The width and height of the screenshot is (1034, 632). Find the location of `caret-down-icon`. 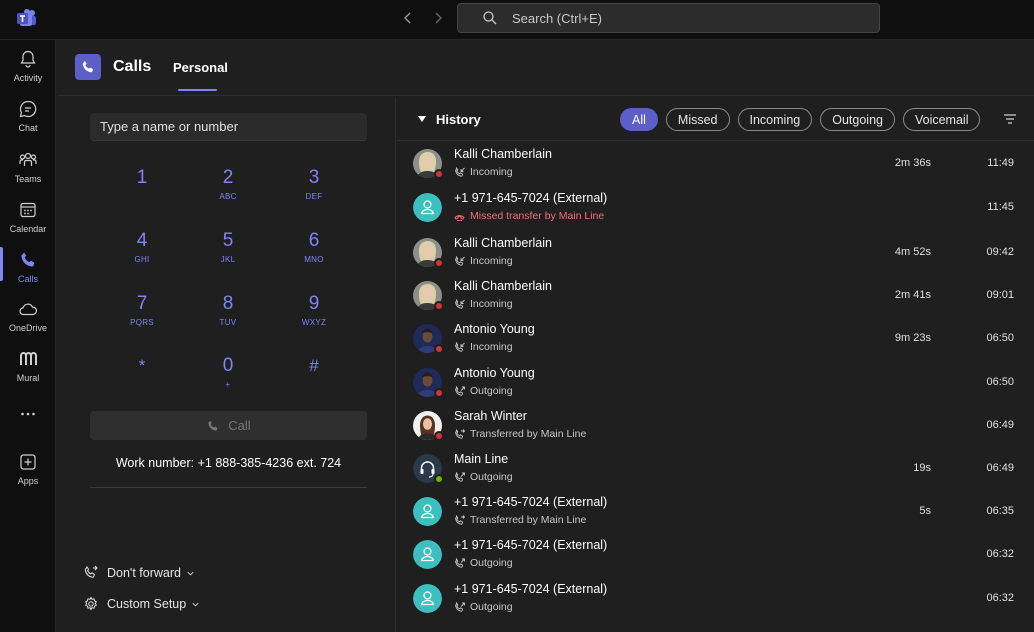

caret-down-icon is located at coordinates (422, 119).